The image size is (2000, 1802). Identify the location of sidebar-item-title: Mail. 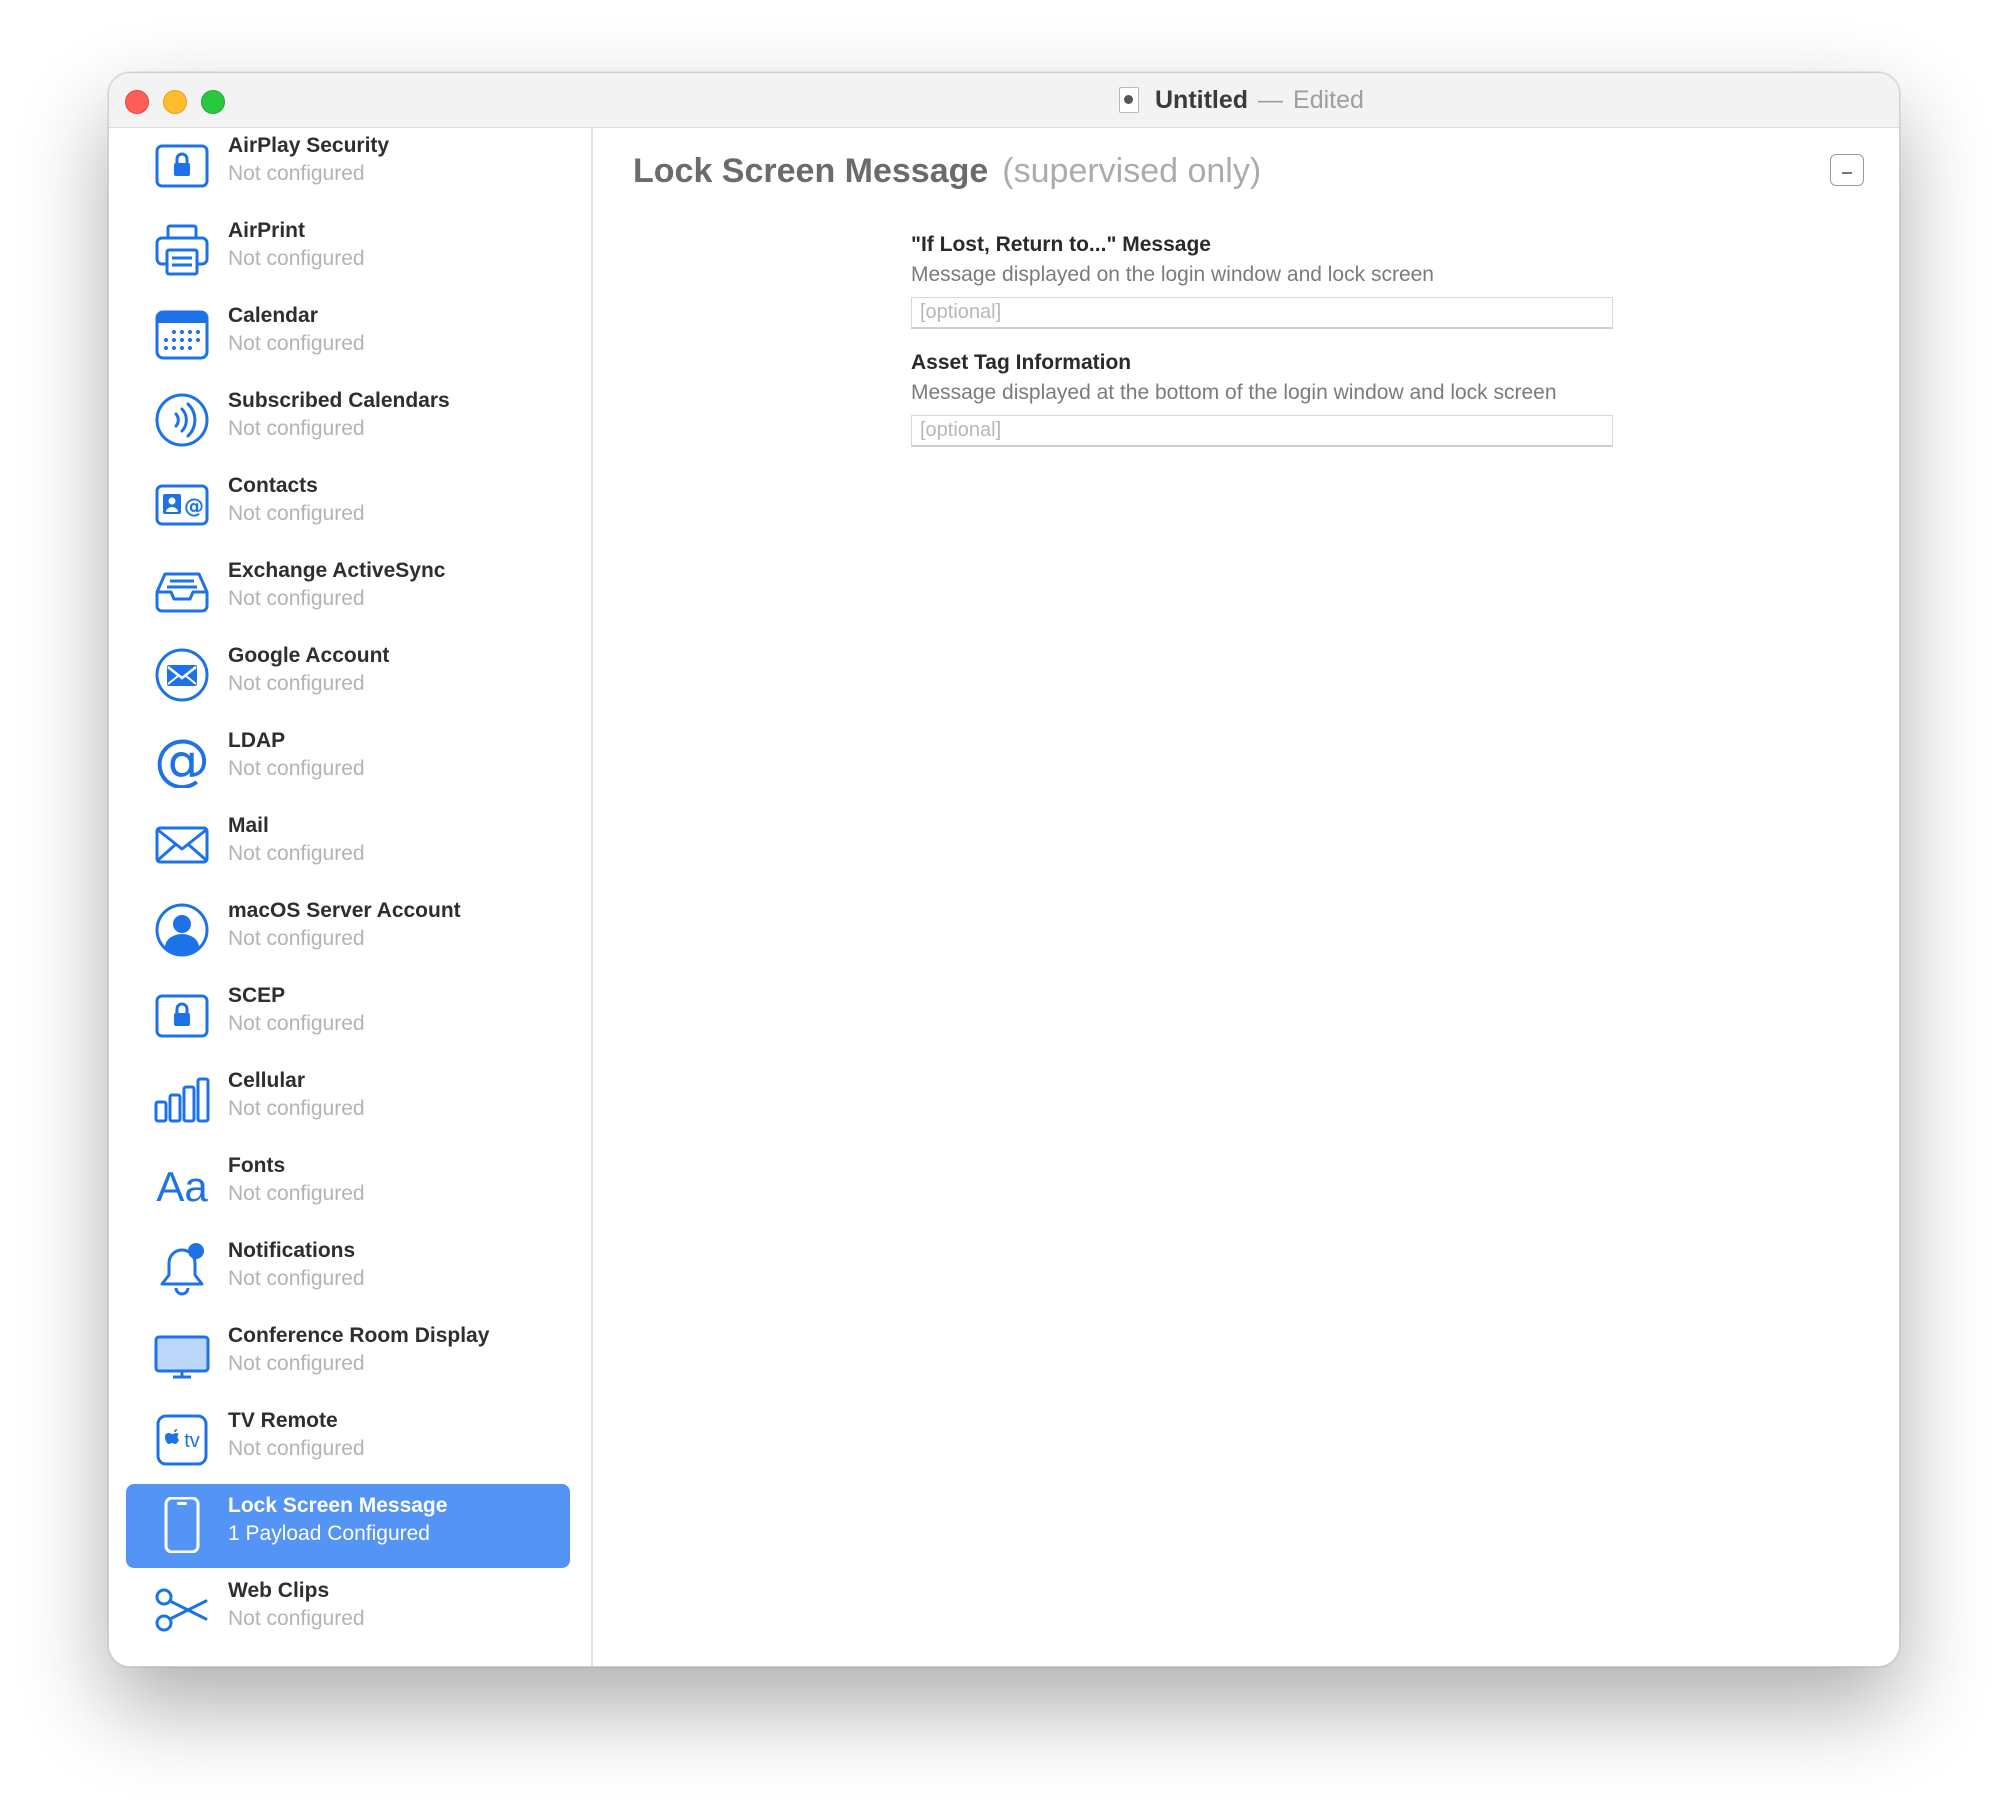
(248, 825).